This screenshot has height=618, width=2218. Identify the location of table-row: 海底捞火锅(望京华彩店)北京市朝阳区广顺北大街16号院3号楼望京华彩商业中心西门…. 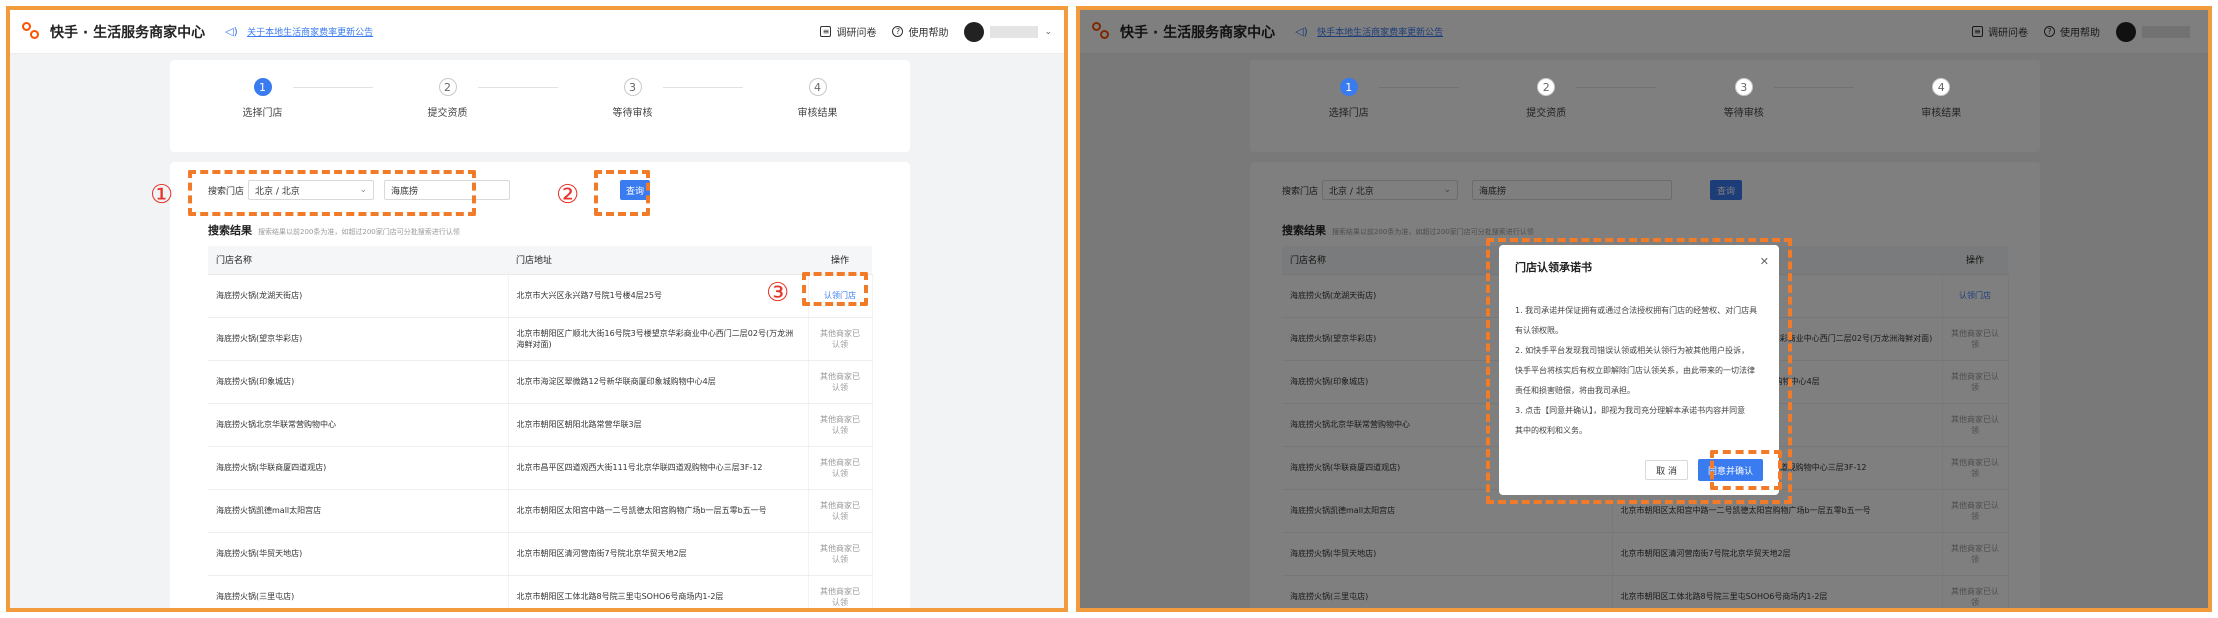
(540, 339).